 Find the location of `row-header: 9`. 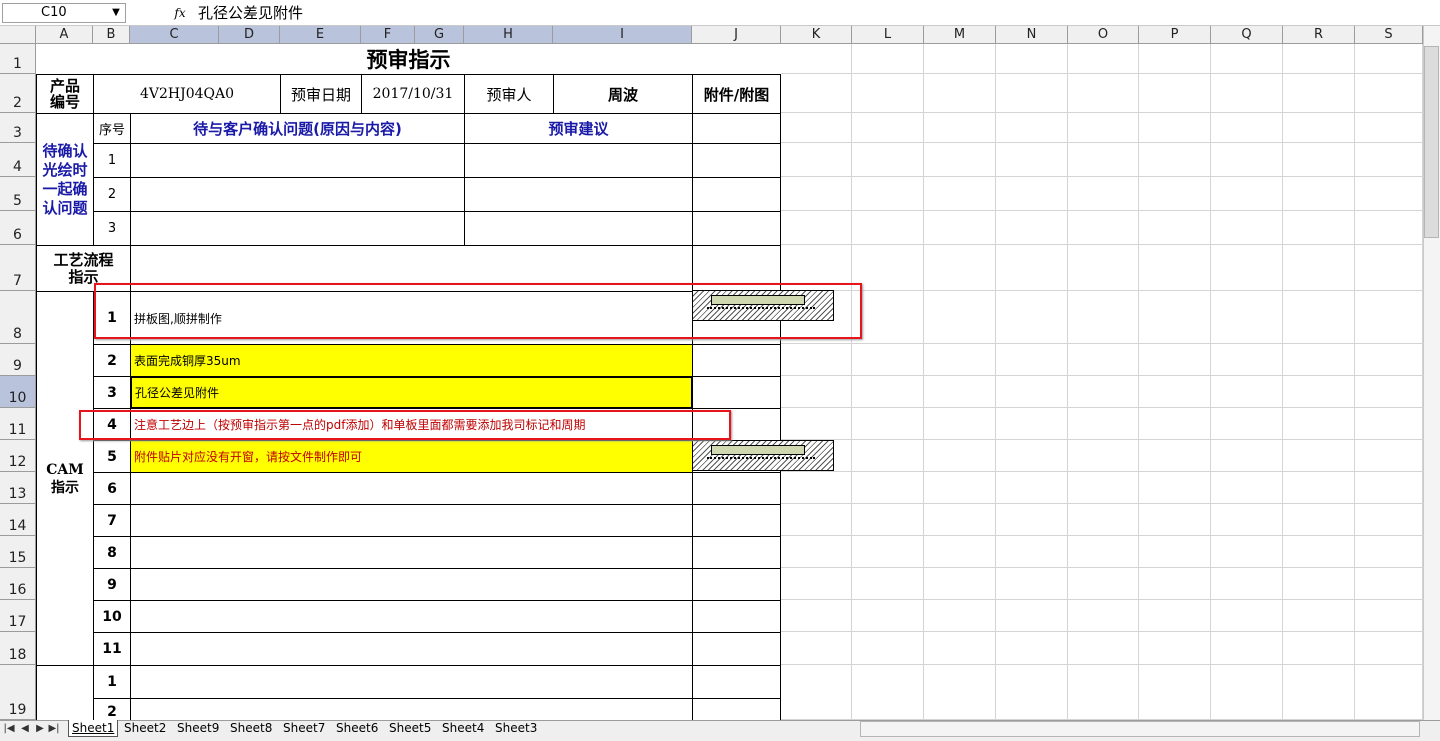

row-header: 9 is located at coordinates (18, 360).